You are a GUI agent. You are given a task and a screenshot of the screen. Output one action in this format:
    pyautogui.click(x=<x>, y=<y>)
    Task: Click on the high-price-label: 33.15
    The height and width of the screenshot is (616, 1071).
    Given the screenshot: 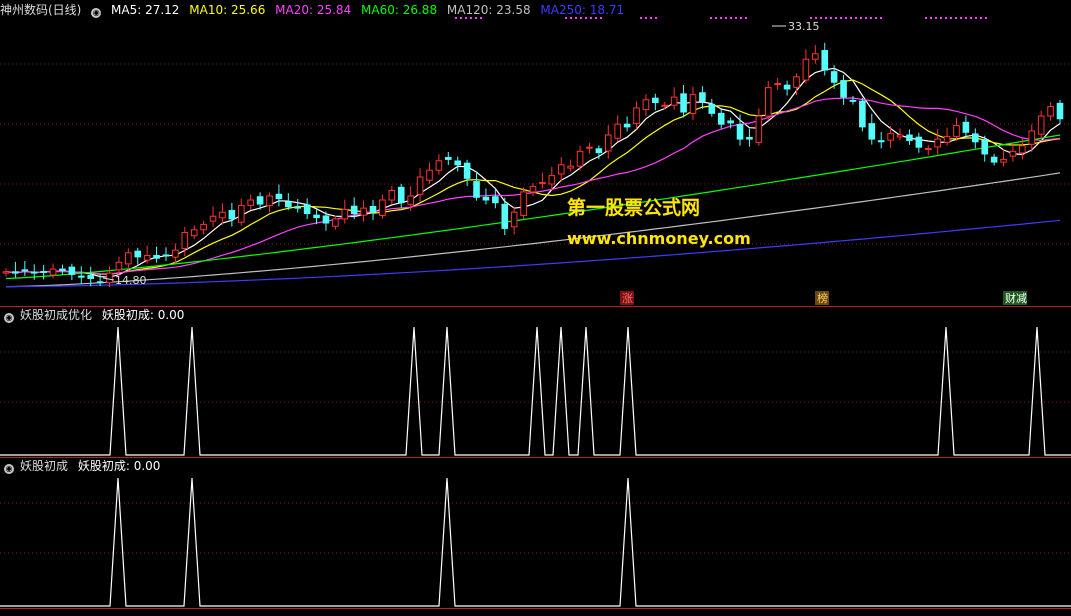 What is the action you would take?
    pyautogui.click(x=804, y=26)
    